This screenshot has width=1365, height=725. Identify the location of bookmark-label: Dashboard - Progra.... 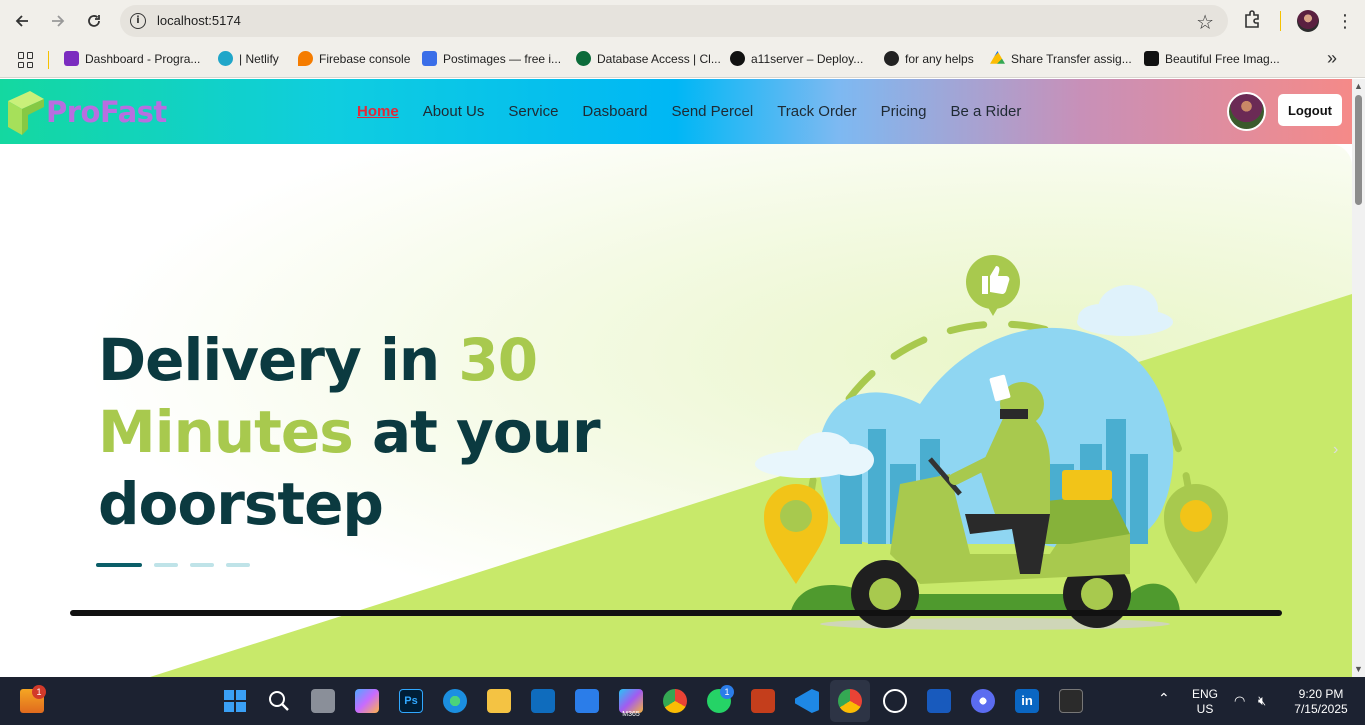
(143, 58).